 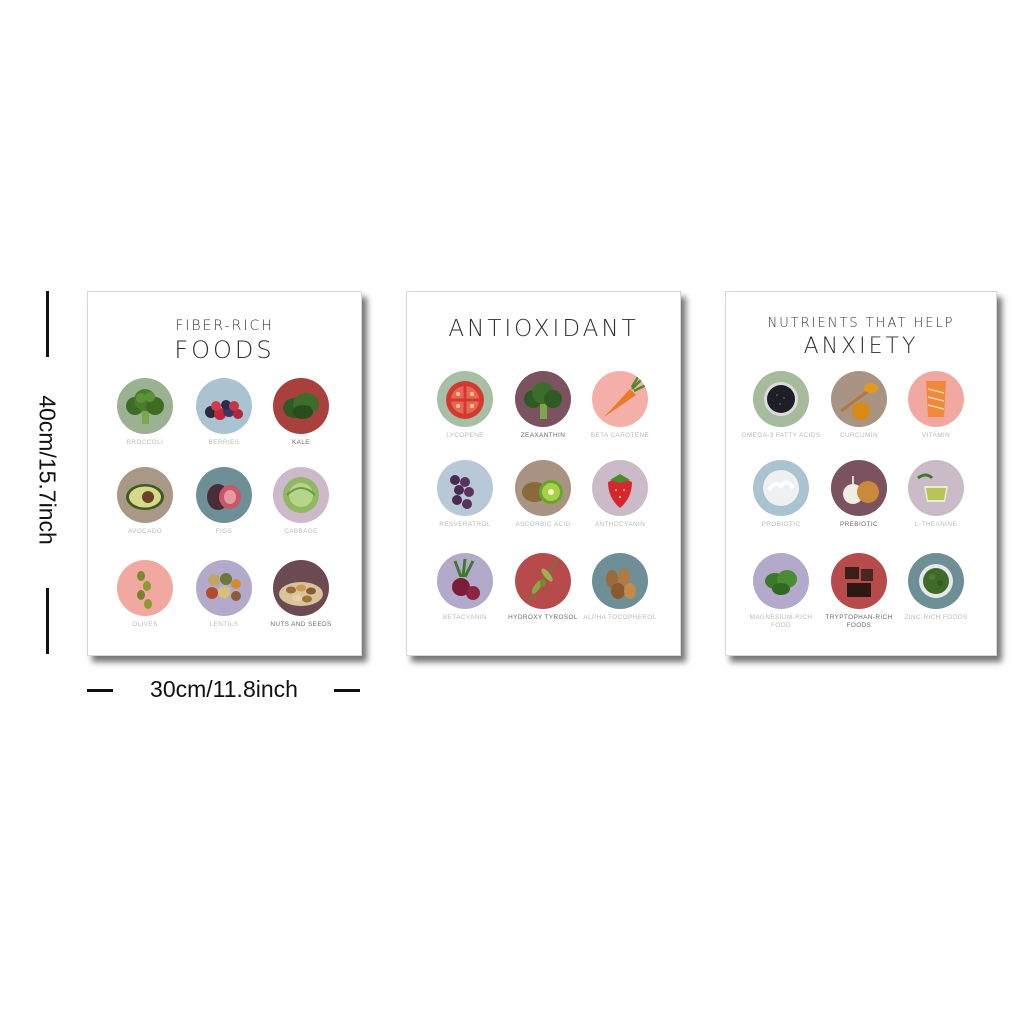 I want to click on food-item: BETA CAROTENE, so click(x=620, y=405).